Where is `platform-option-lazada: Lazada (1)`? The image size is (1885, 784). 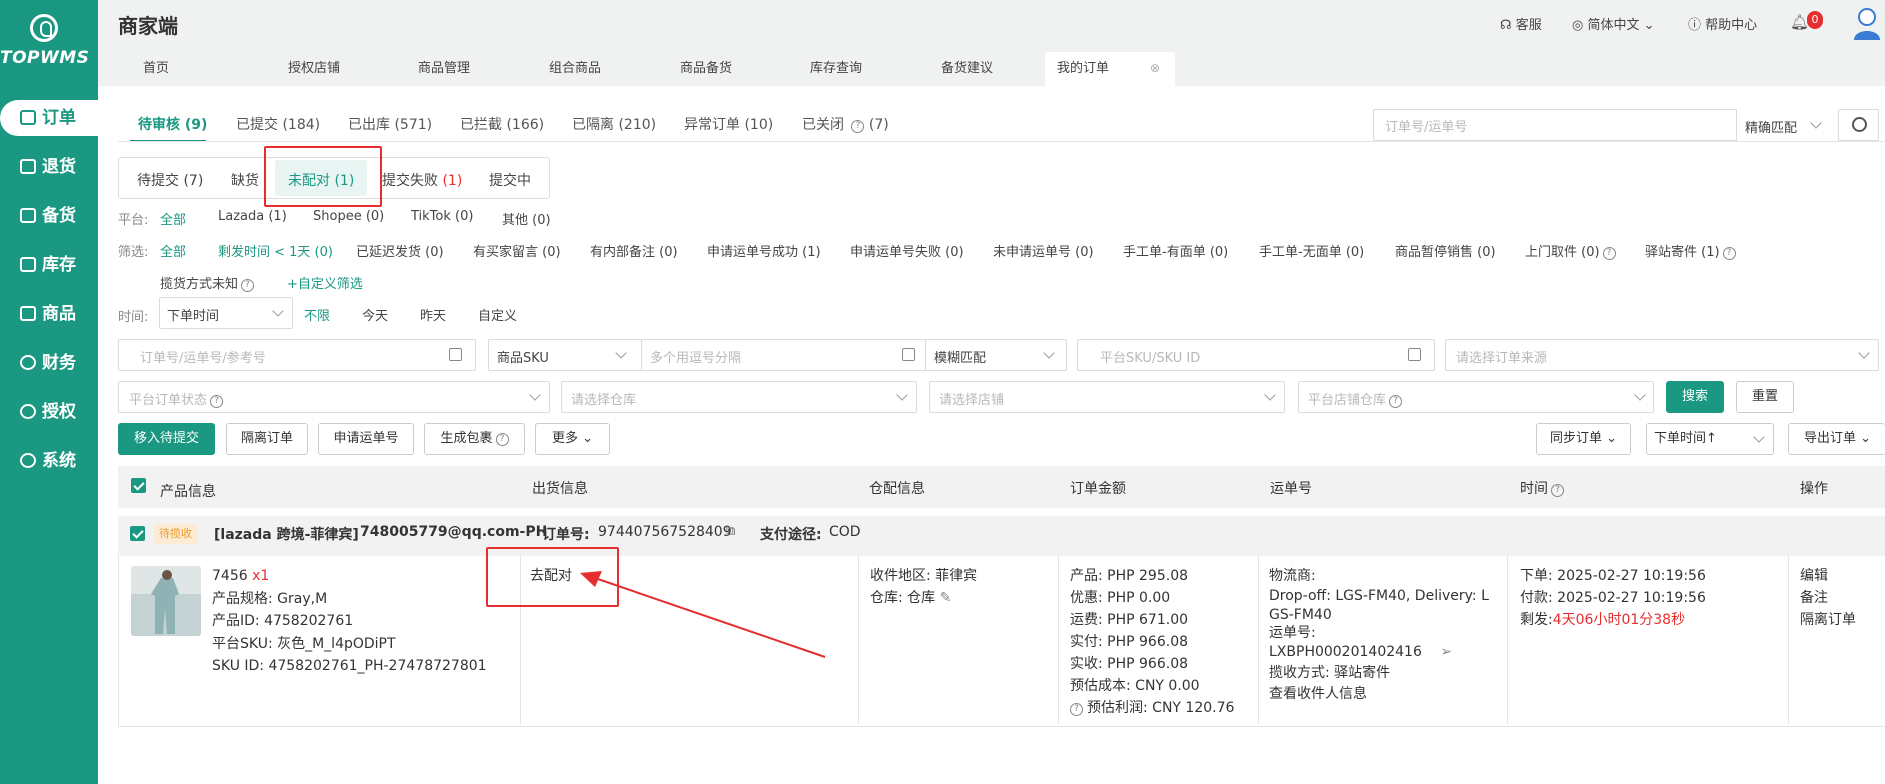 platform-option-lazada: Lazada (1) is located at coordinates (252, 216).